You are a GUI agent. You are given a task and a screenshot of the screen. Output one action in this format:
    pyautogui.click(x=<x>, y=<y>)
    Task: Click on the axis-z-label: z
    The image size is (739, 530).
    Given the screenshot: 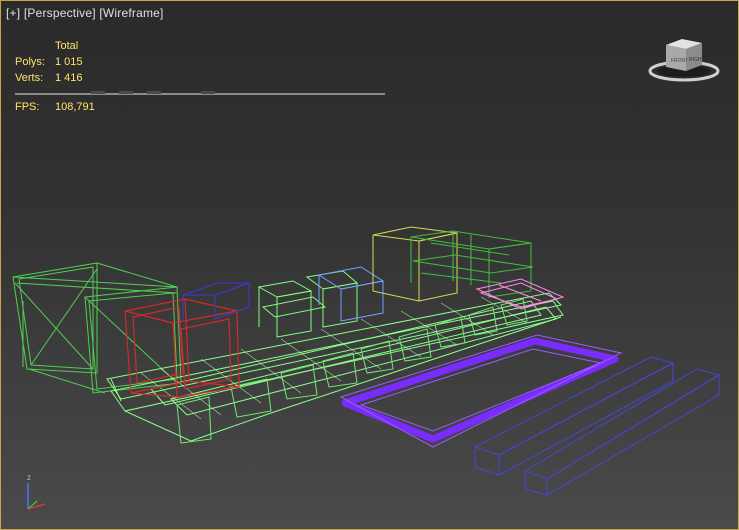 What is the action you would take?
    pyautogui.click(x=29, y=477)
    